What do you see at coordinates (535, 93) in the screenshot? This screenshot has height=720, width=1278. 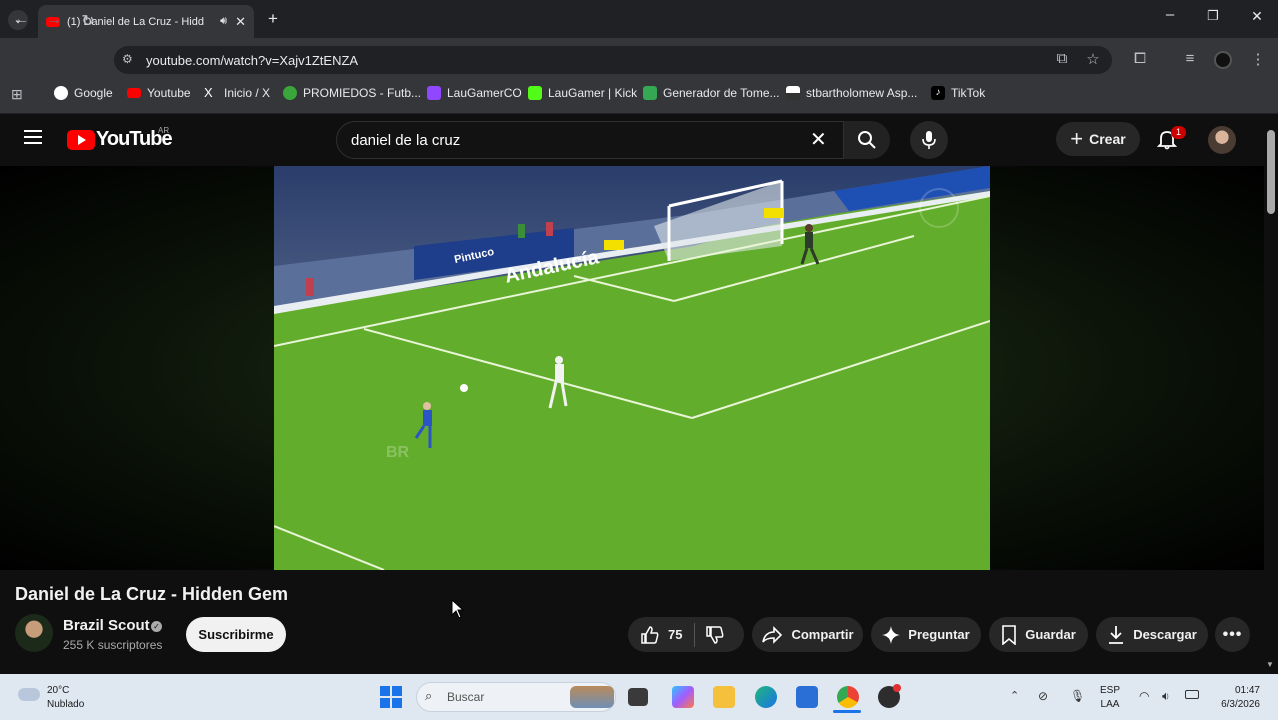 I see `kick-icon` at bounding box center [535, 93].